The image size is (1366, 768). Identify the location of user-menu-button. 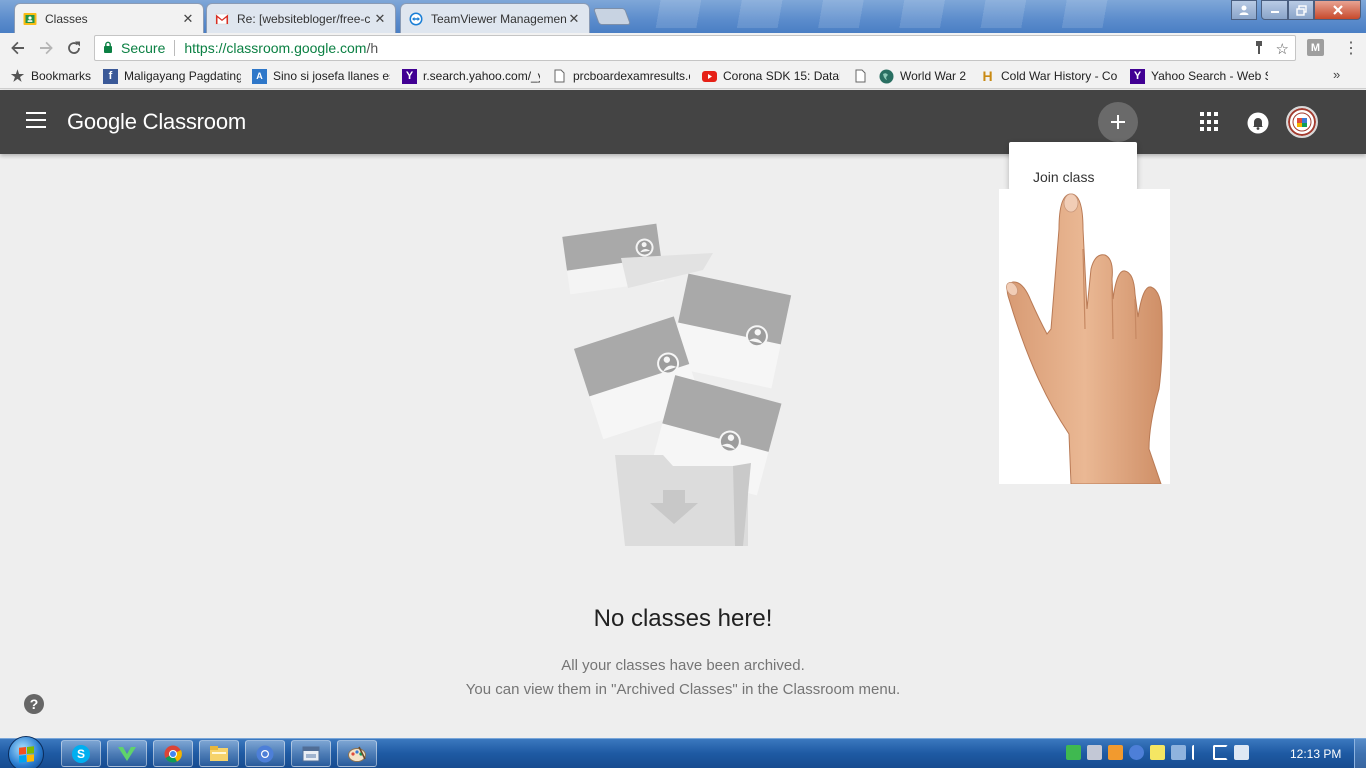
(1244, 10).